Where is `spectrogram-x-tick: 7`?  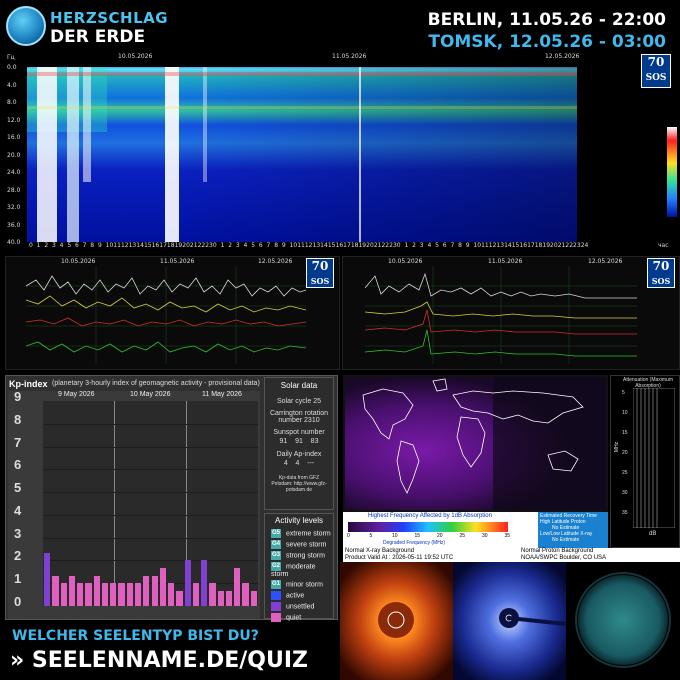 spectrogram-x-tick: 7 is located at coordinates (268, 245).